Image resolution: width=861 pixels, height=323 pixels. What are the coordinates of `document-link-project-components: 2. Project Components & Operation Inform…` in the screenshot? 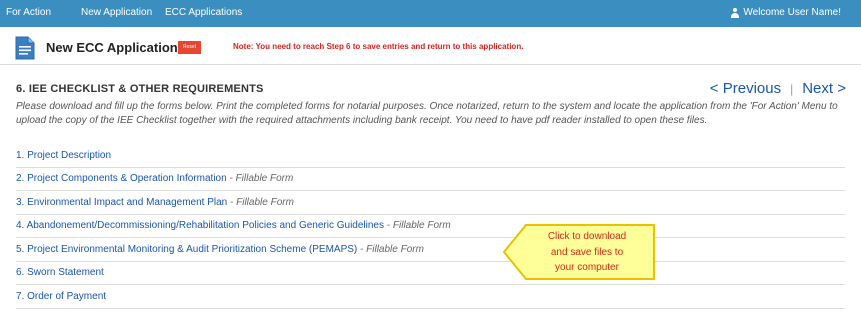 It's located at (121, 178).